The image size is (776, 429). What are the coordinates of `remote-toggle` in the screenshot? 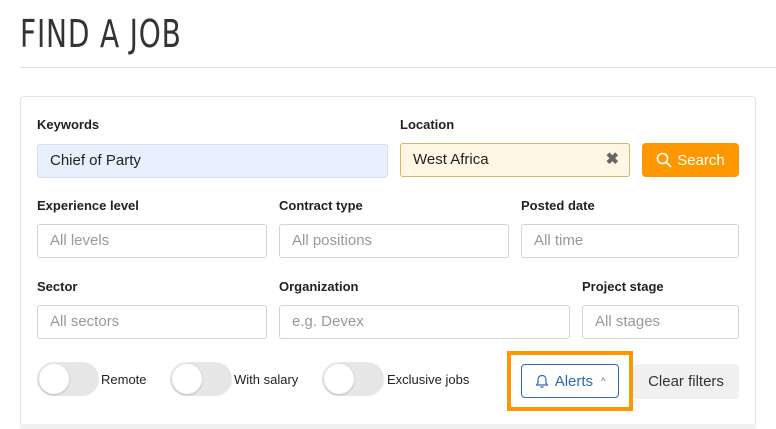 It's located at (68, 379).